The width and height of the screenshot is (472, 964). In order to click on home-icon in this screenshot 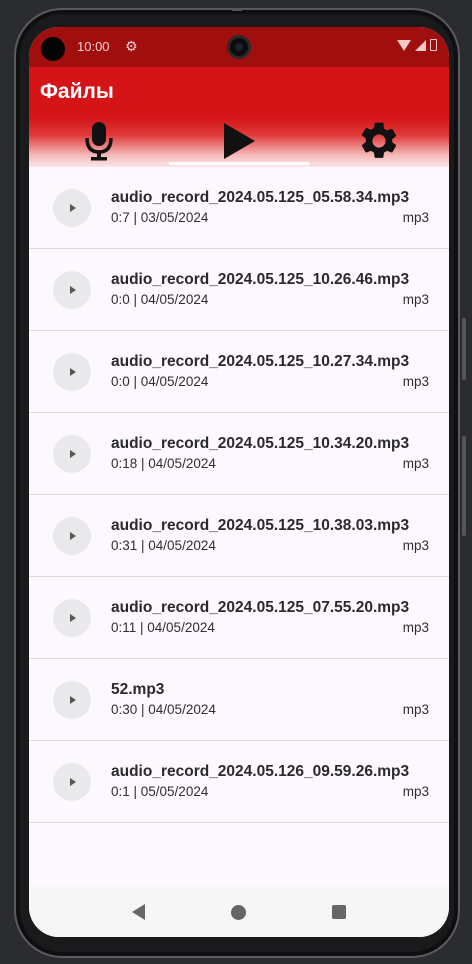, I will do `click(238, 912)`.